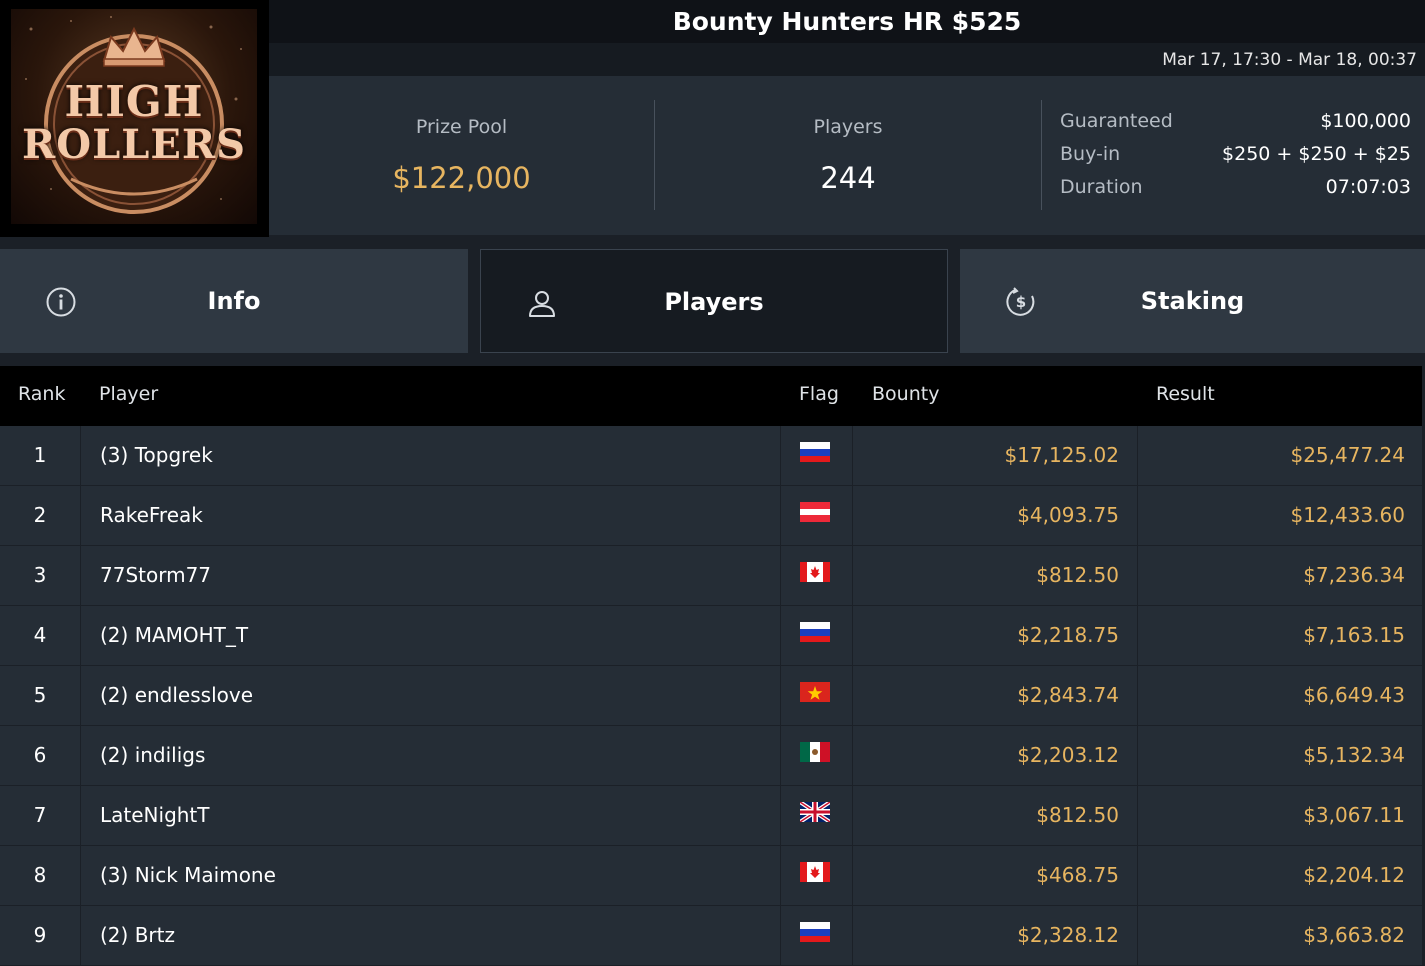  Describe the element at coordinates (1368, 187) in the screenshot. I see `duration-value: 07:07:03` at that location.